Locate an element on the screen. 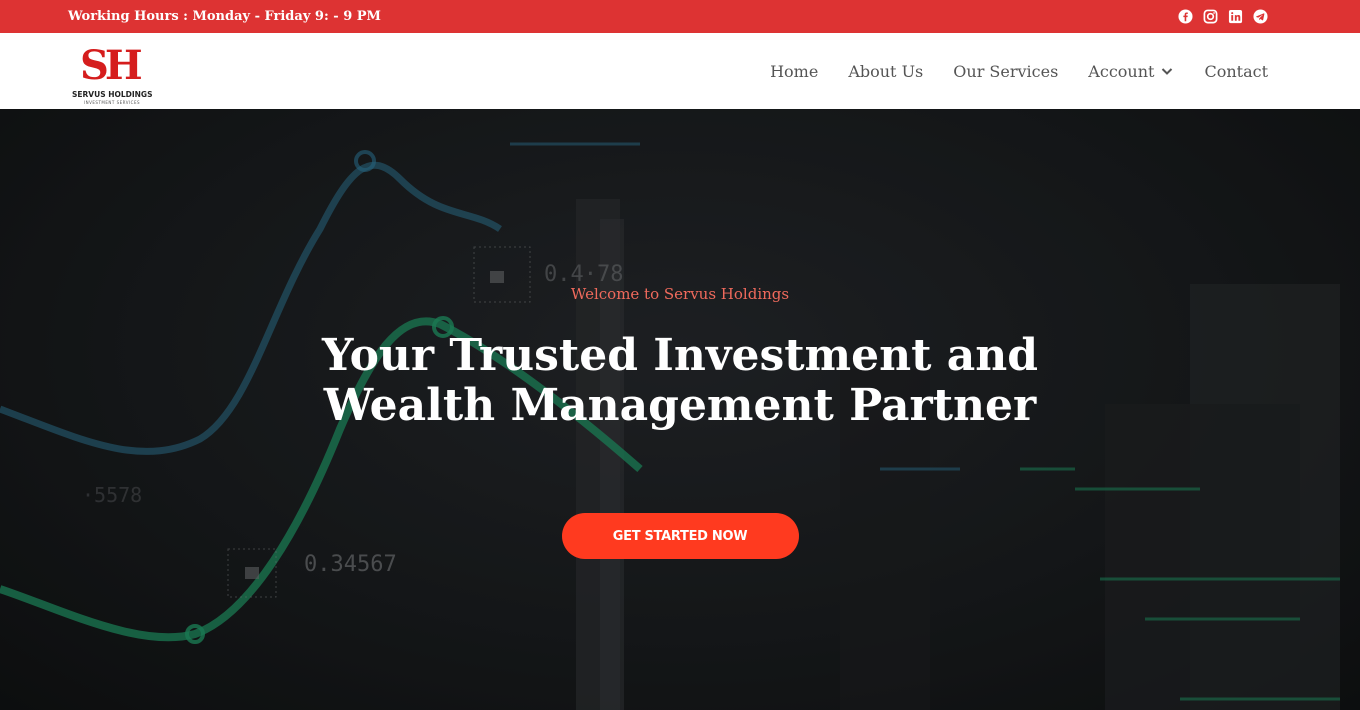 The width and height of the screenshot is (1360, 710). linkedin-icon is located at coordinates (1235, 16).